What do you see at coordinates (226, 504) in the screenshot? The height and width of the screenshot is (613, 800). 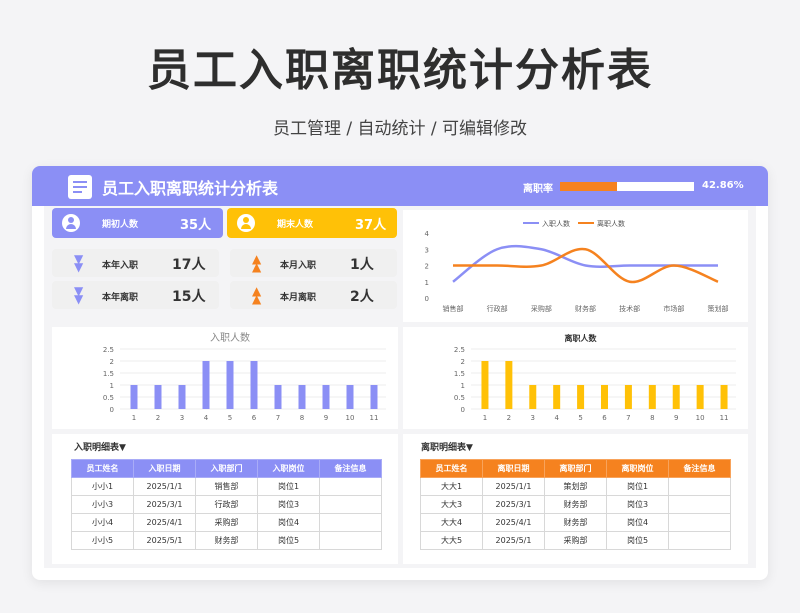 I see `table-cell: 行政部` at bounding box center [226, 504].